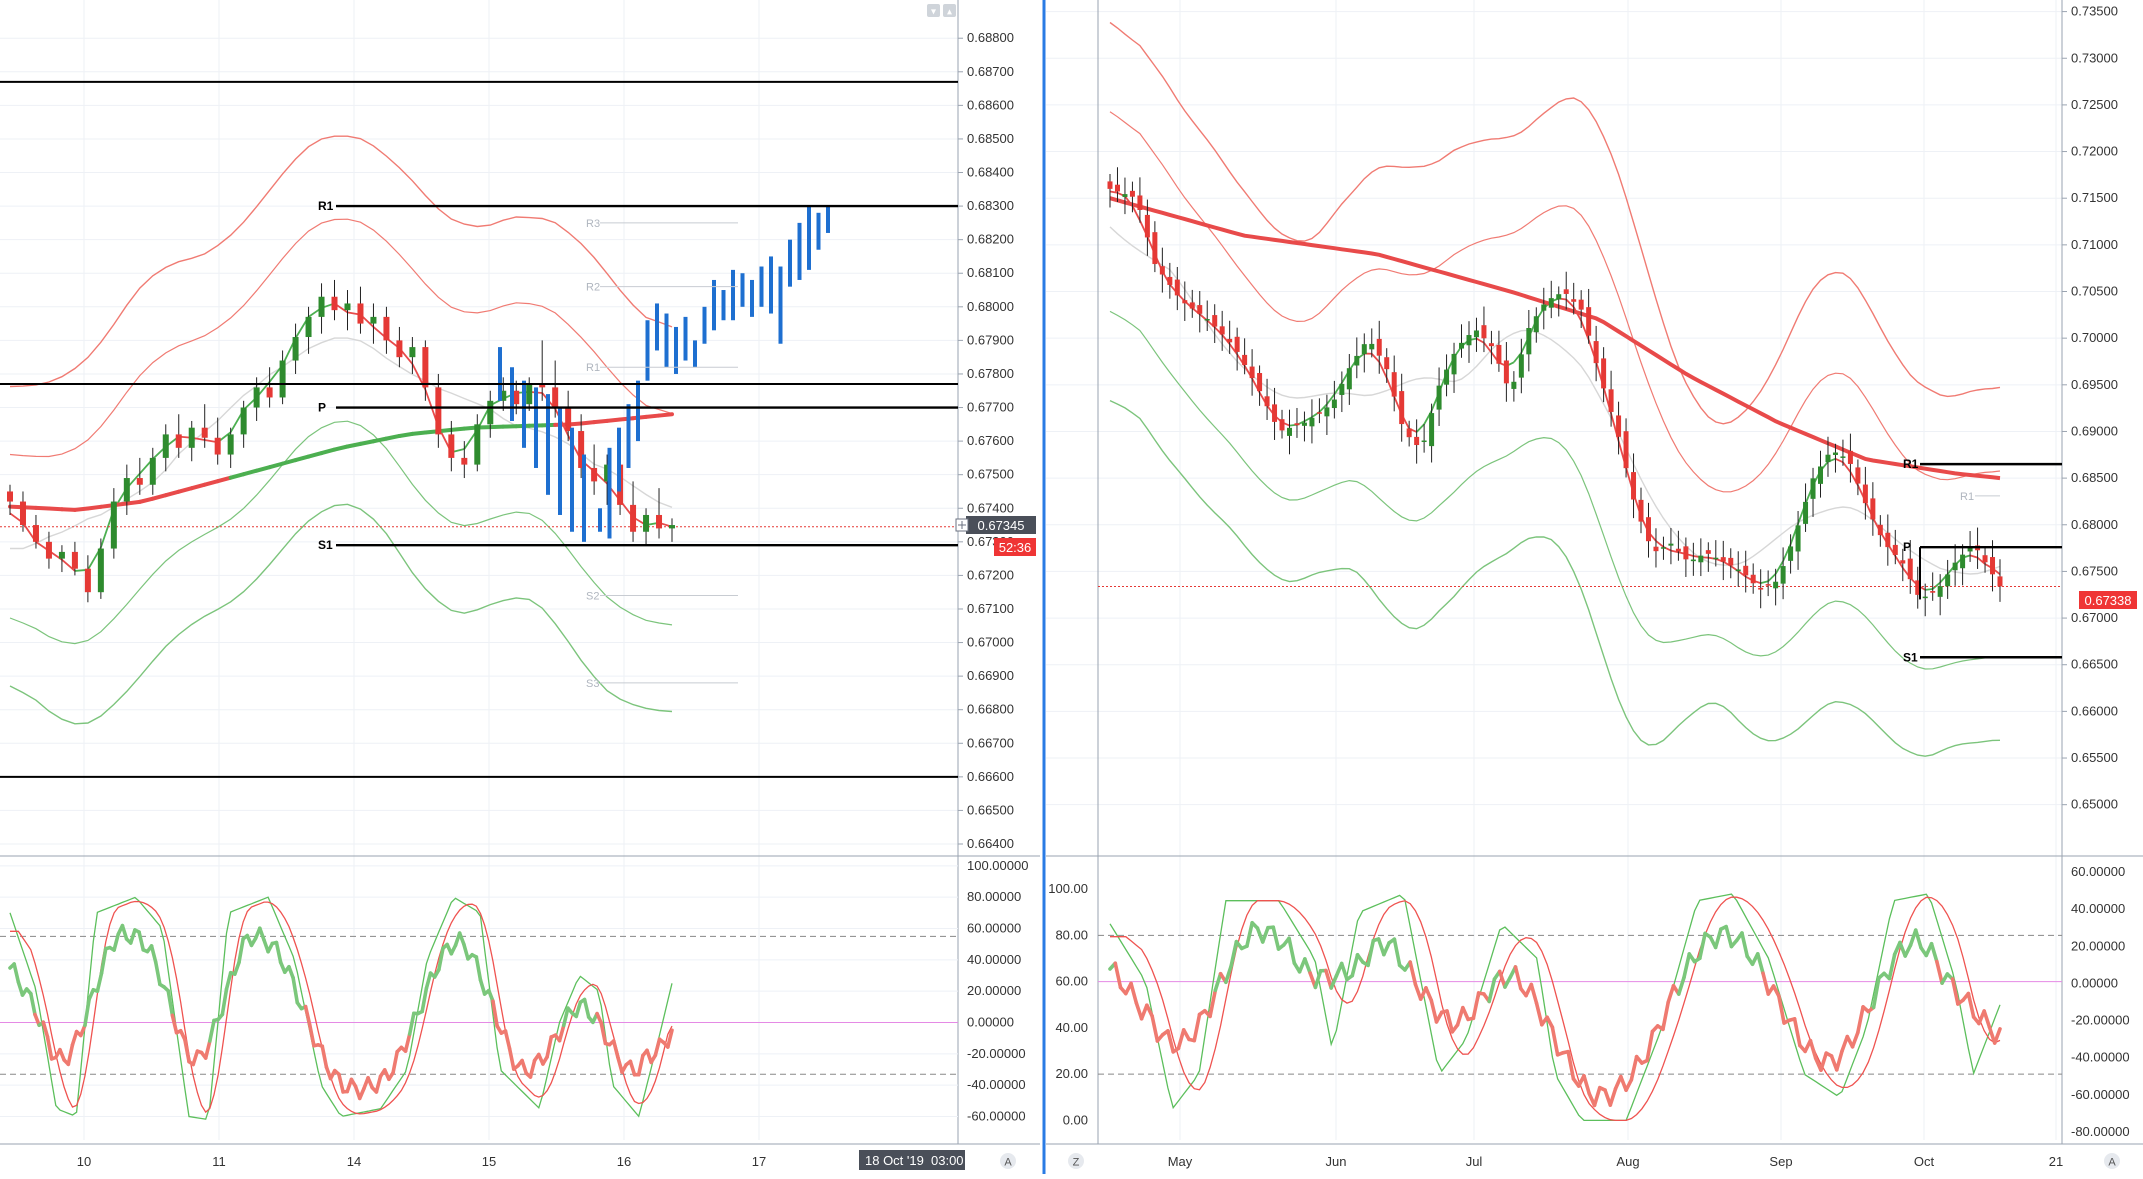 This screenshot has width=2143, height=1179. Describe the element at coordinates (624, 1161) in the screenshot. I see `left-time-tick-label: 16` at that location.